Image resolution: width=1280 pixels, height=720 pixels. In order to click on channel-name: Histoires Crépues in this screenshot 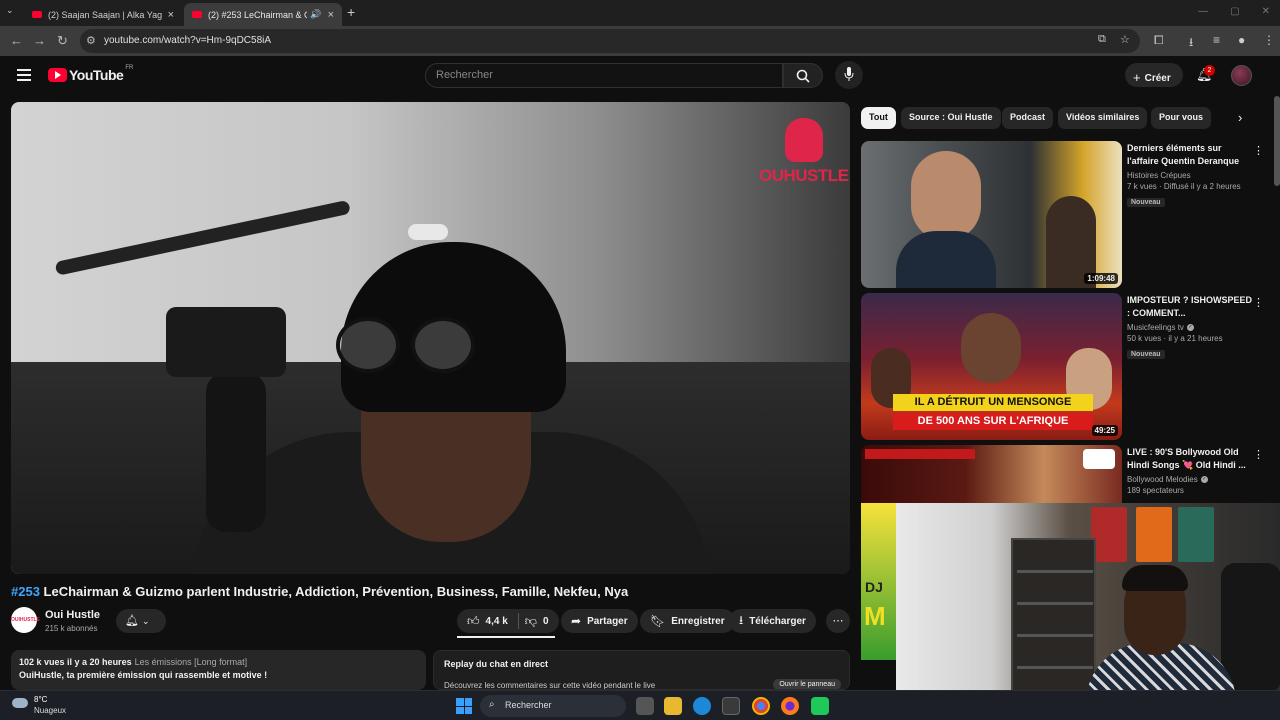, I will do `click(1189, 175)`.